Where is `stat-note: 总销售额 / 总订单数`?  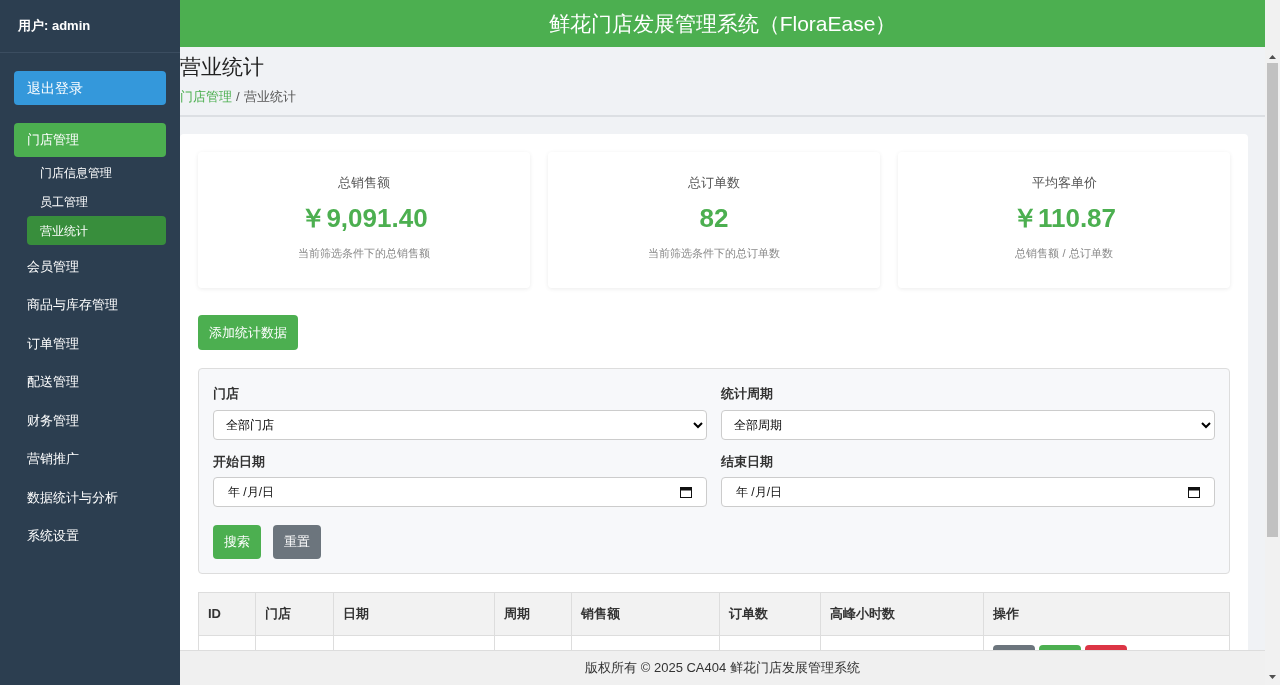
stat-note: 总销售额 / 总订单数 is located at coordinates (1064, 253).